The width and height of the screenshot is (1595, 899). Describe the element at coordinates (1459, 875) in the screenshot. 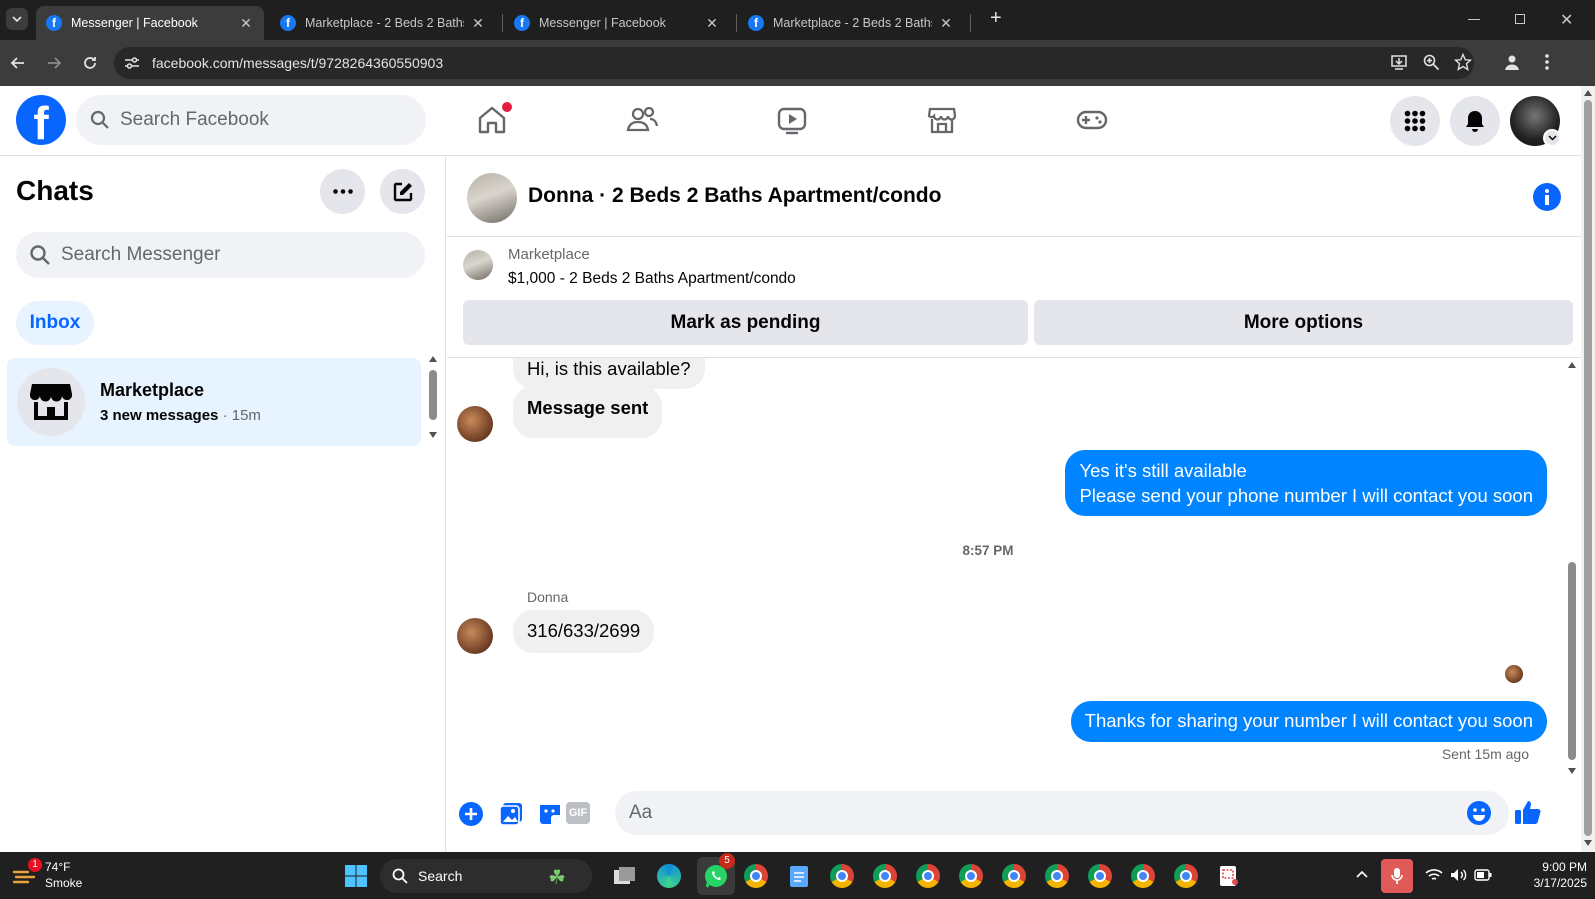

I see `volume-icon` at that location.